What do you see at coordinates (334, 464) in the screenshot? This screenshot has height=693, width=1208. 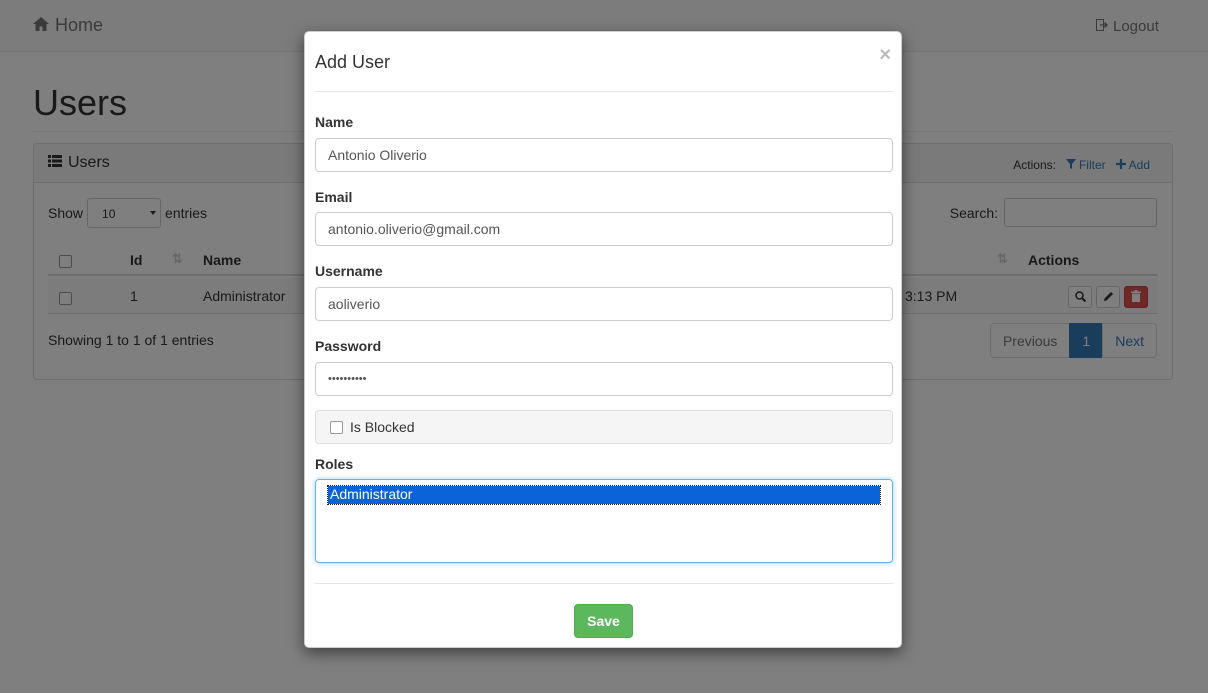 I see `roles-label: Roles` at bounding box center [334, 464].